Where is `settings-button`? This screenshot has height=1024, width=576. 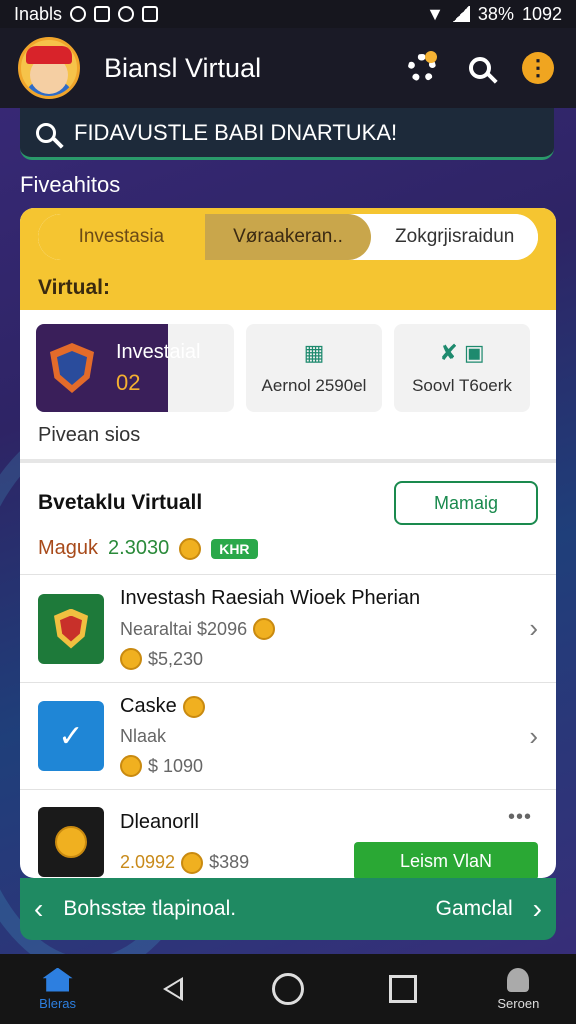 settings-button is located at coordinates (422, 68).